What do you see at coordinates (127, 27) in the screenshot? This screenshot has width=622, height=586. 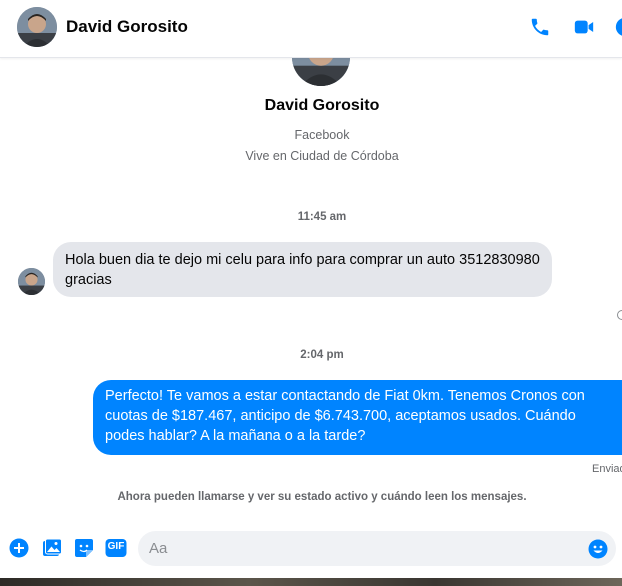 I see `contact-name: David Gorosito` at bounding box center [127, 27].